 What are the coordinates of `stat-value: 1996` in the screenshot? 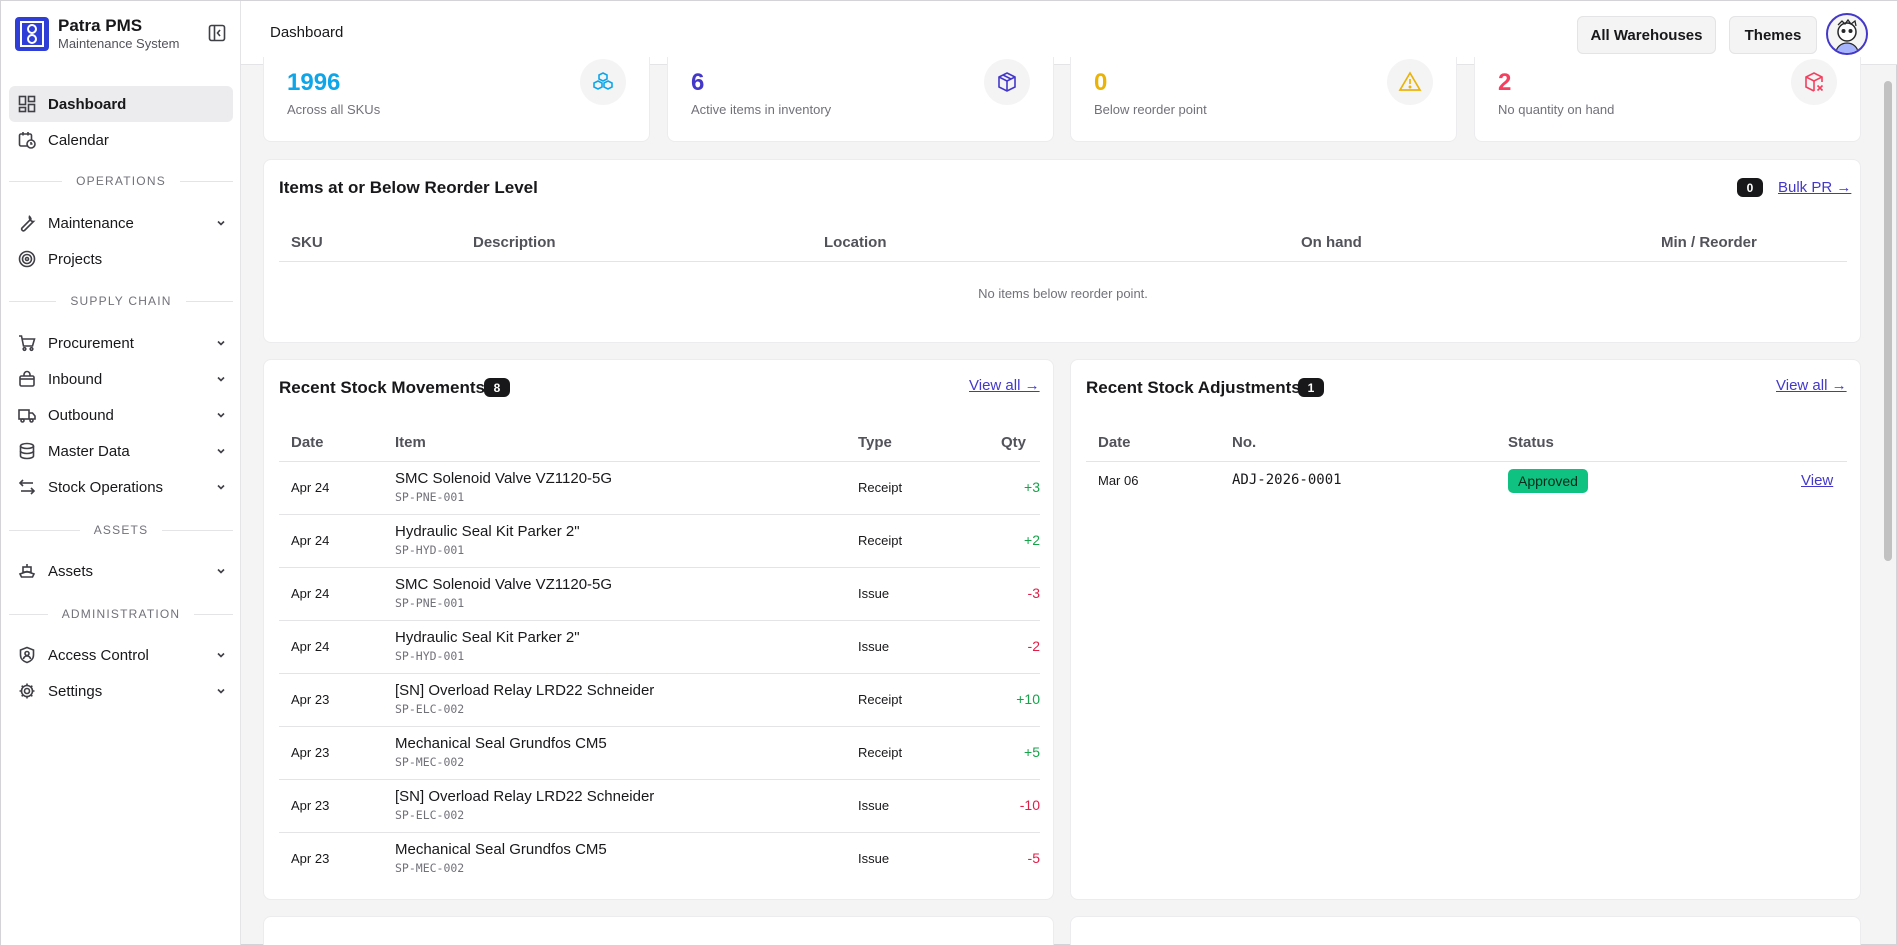 It's located at (314, 82).